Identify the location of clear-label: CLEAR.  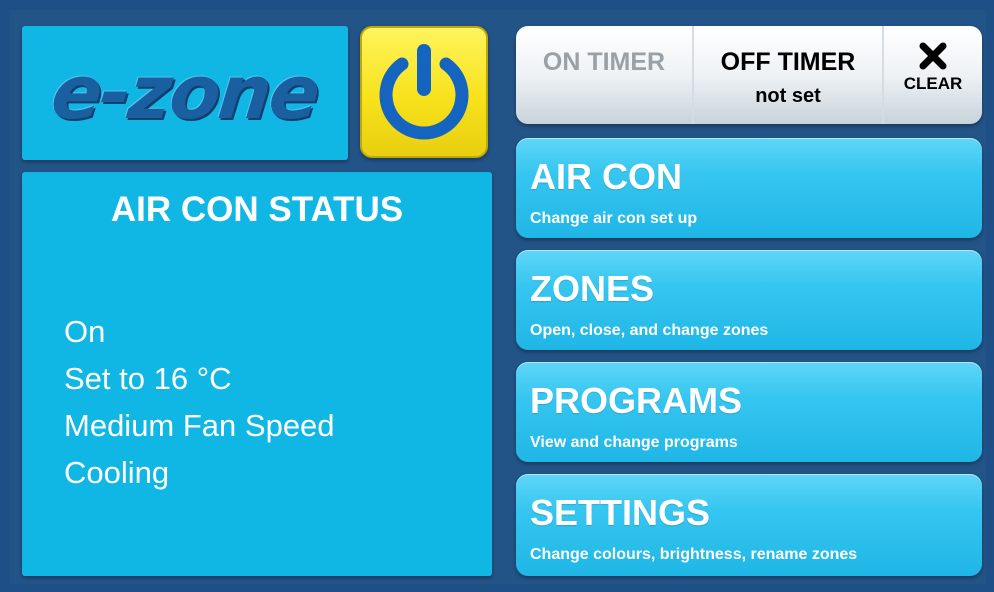
(933, 83).